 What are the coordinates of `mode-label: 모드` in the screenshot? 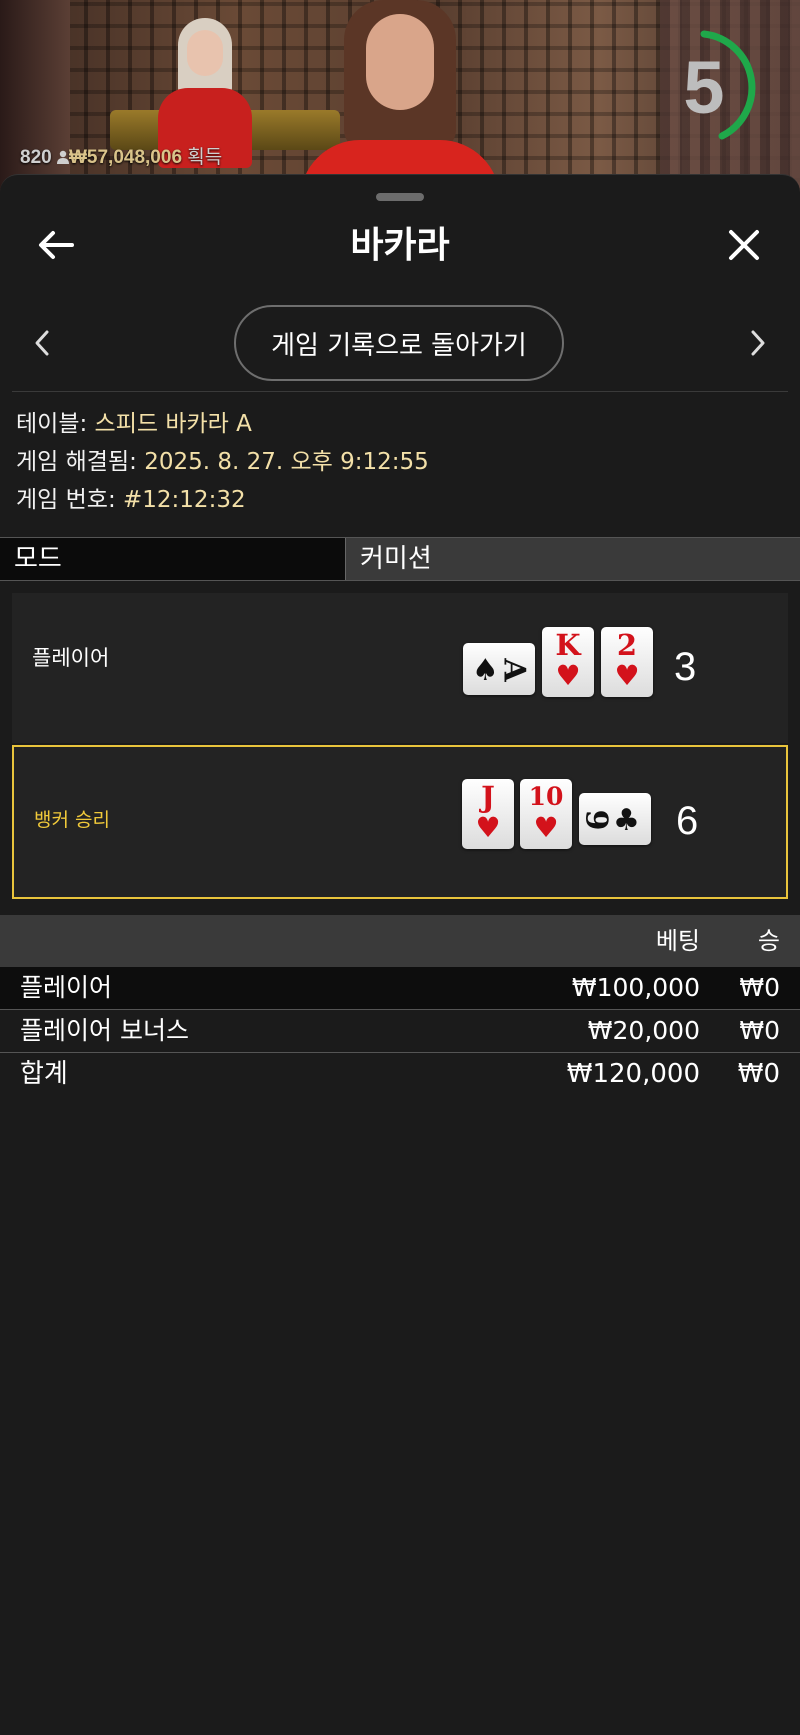 It's located at (172, 559).